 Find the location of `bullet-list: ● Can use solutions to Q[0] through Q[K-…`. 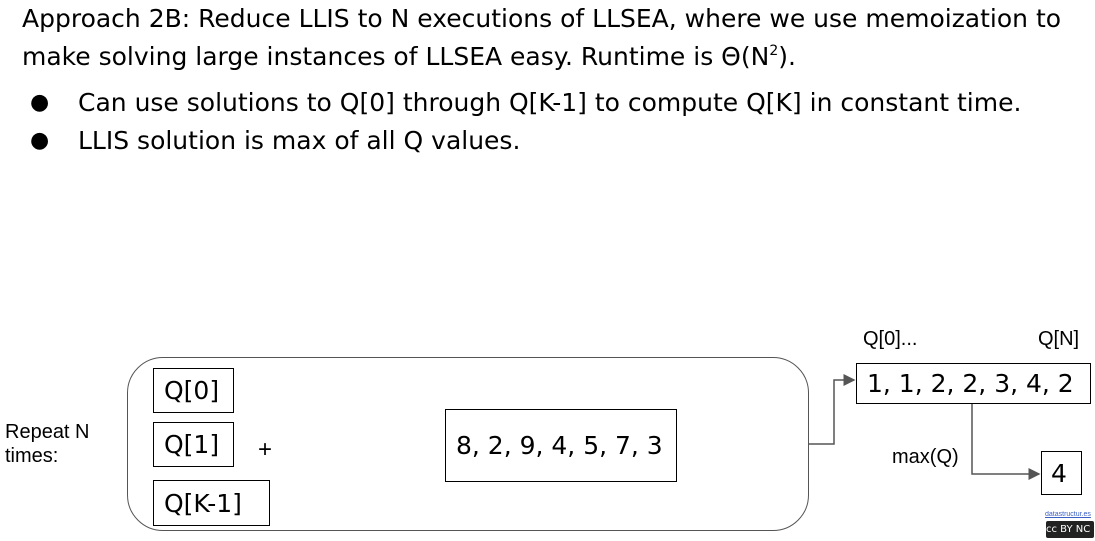

bullet-list: ● Can use solutions to Q[0] through Q[K-… is located at coordinates (525, 122).